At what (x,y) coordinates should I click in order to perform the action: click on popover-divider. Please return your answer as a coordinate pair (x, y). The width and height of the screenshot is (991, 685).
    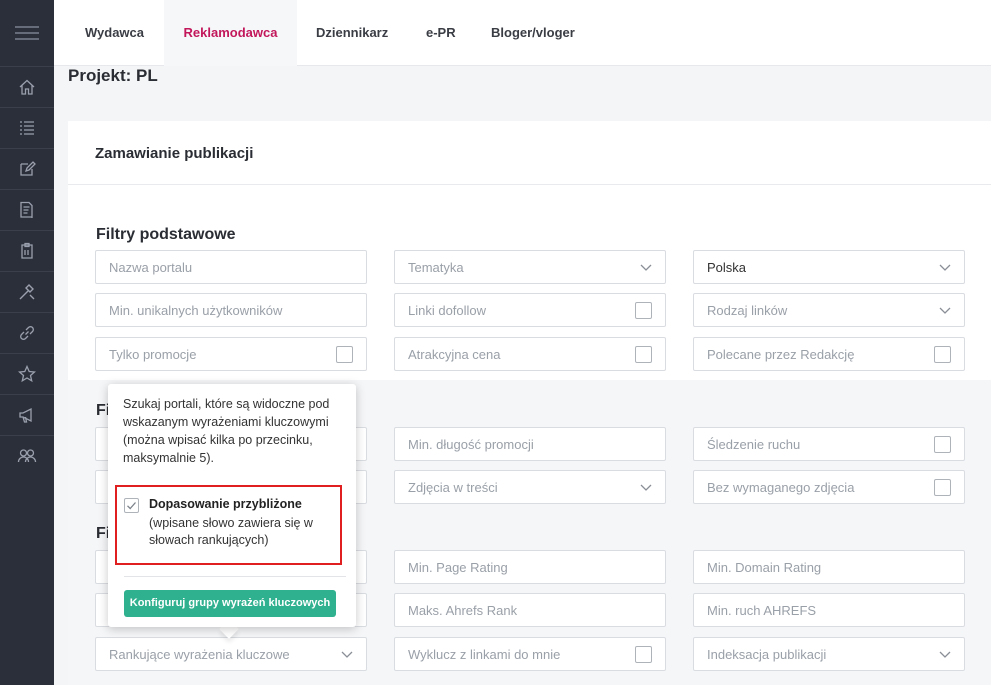
    Looking at the image, I should click on (235, 576).